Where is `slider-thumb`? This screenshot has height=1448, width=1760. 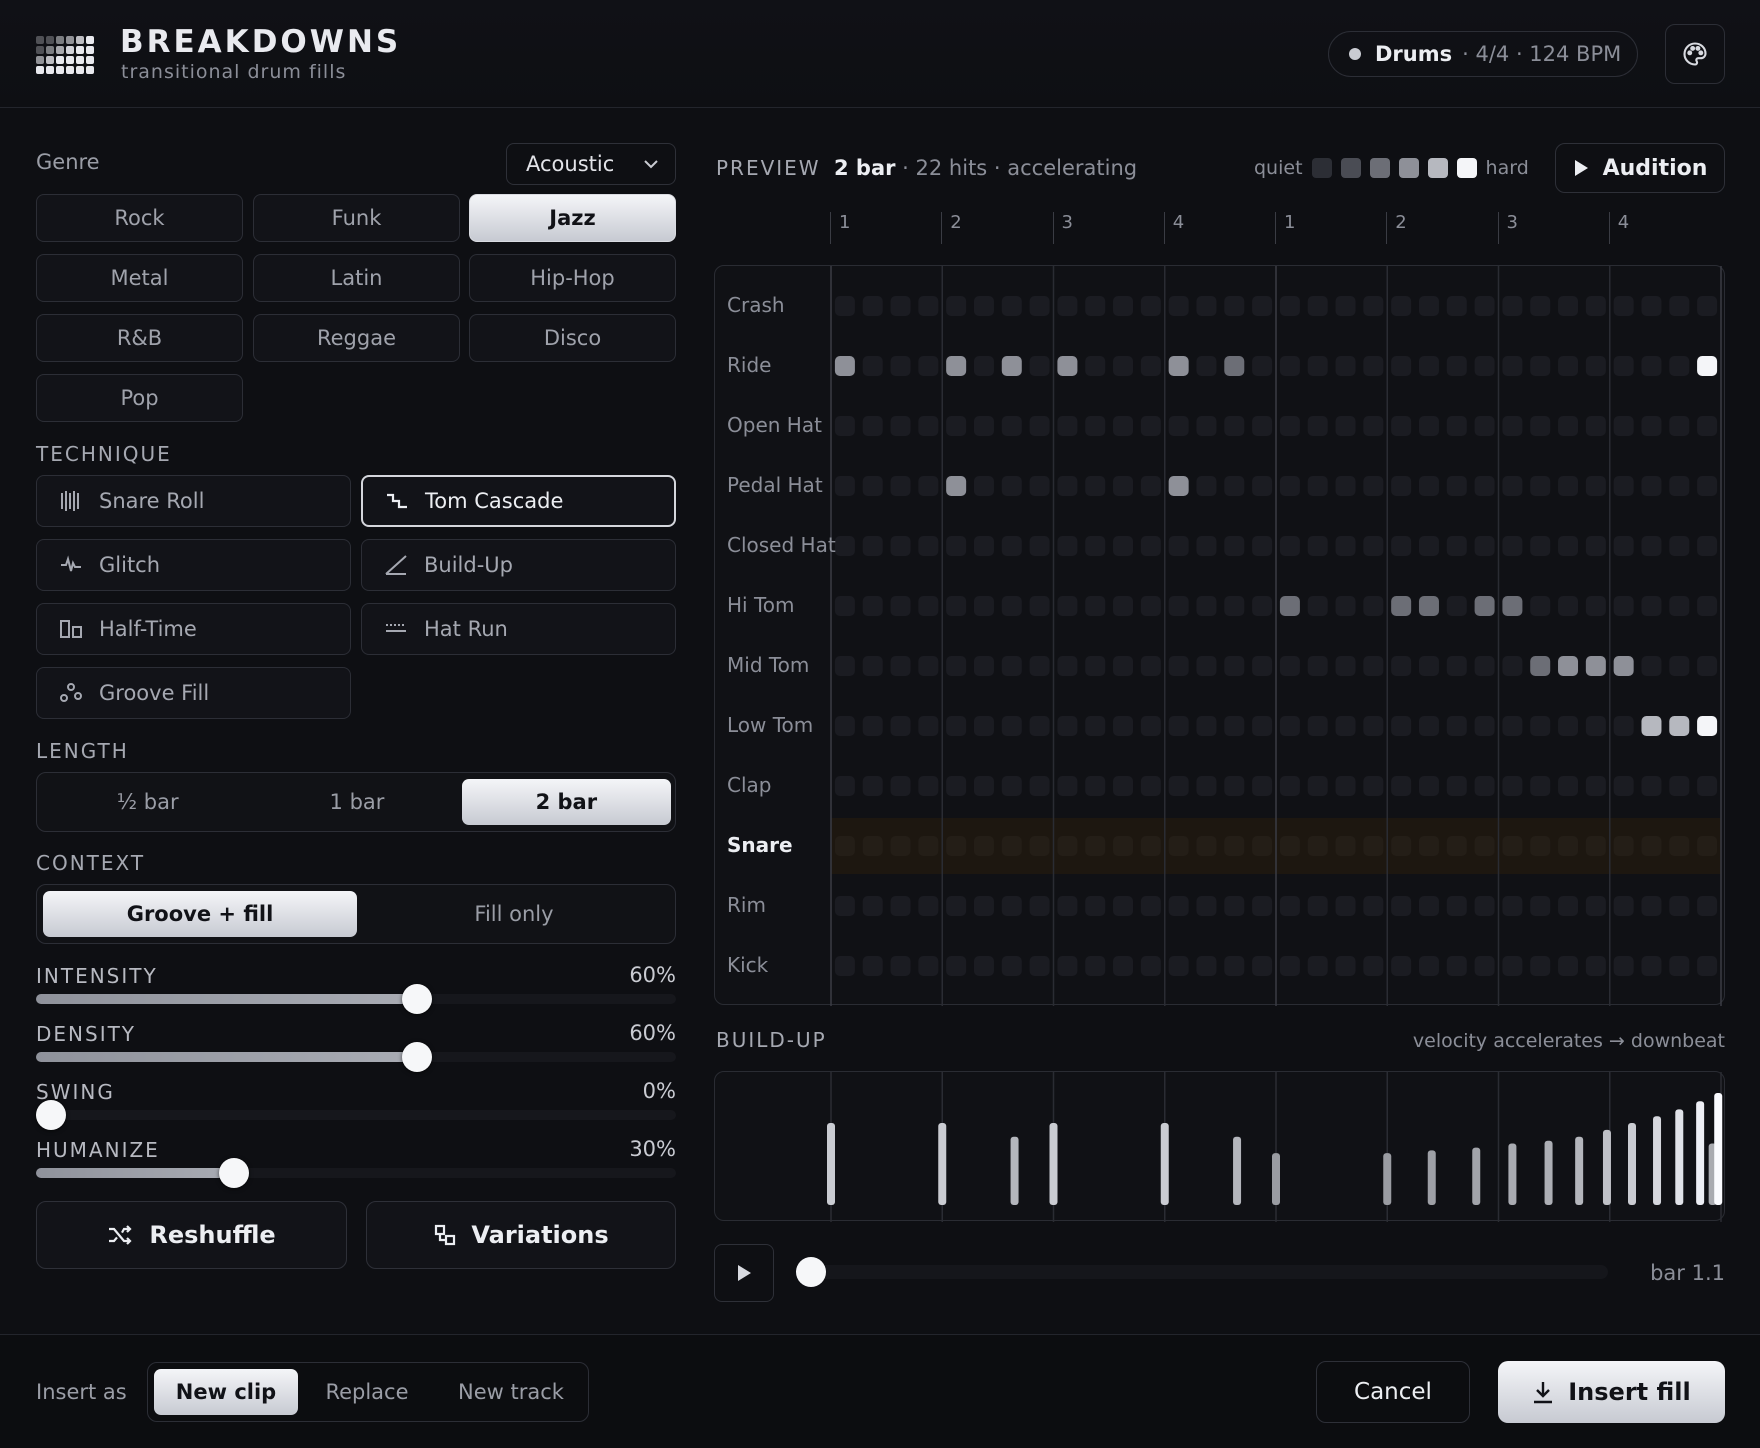
slider-thumb is located at coordinates (234, 1173).